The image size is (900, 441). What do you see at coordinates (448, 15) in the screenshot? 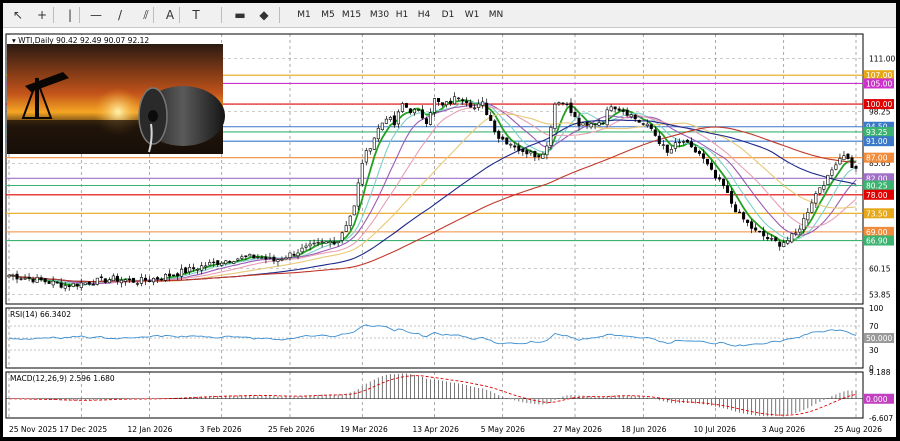
I see `timeframe-d1: D1` at bounding box center [448, 15].